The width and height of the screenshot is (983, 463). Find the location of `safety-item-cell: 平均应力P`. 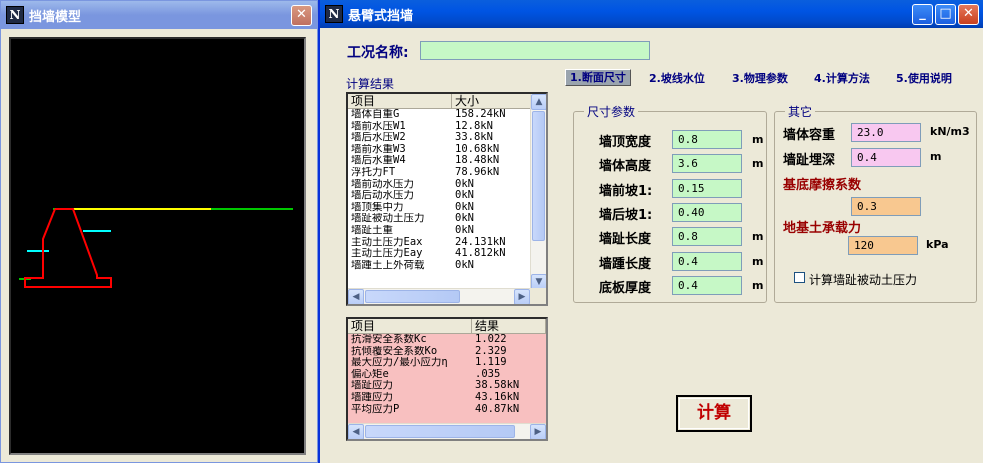

safety-item-cell: 平均应力P is located at coordinates (375, 409).